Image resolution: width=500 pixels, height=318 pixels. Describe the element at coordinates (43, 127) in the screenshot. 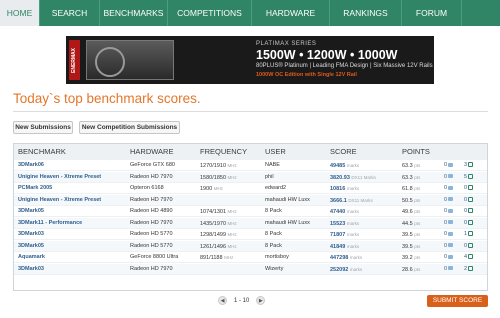

I see `tab-new-submissions: New Submissions` at that location.